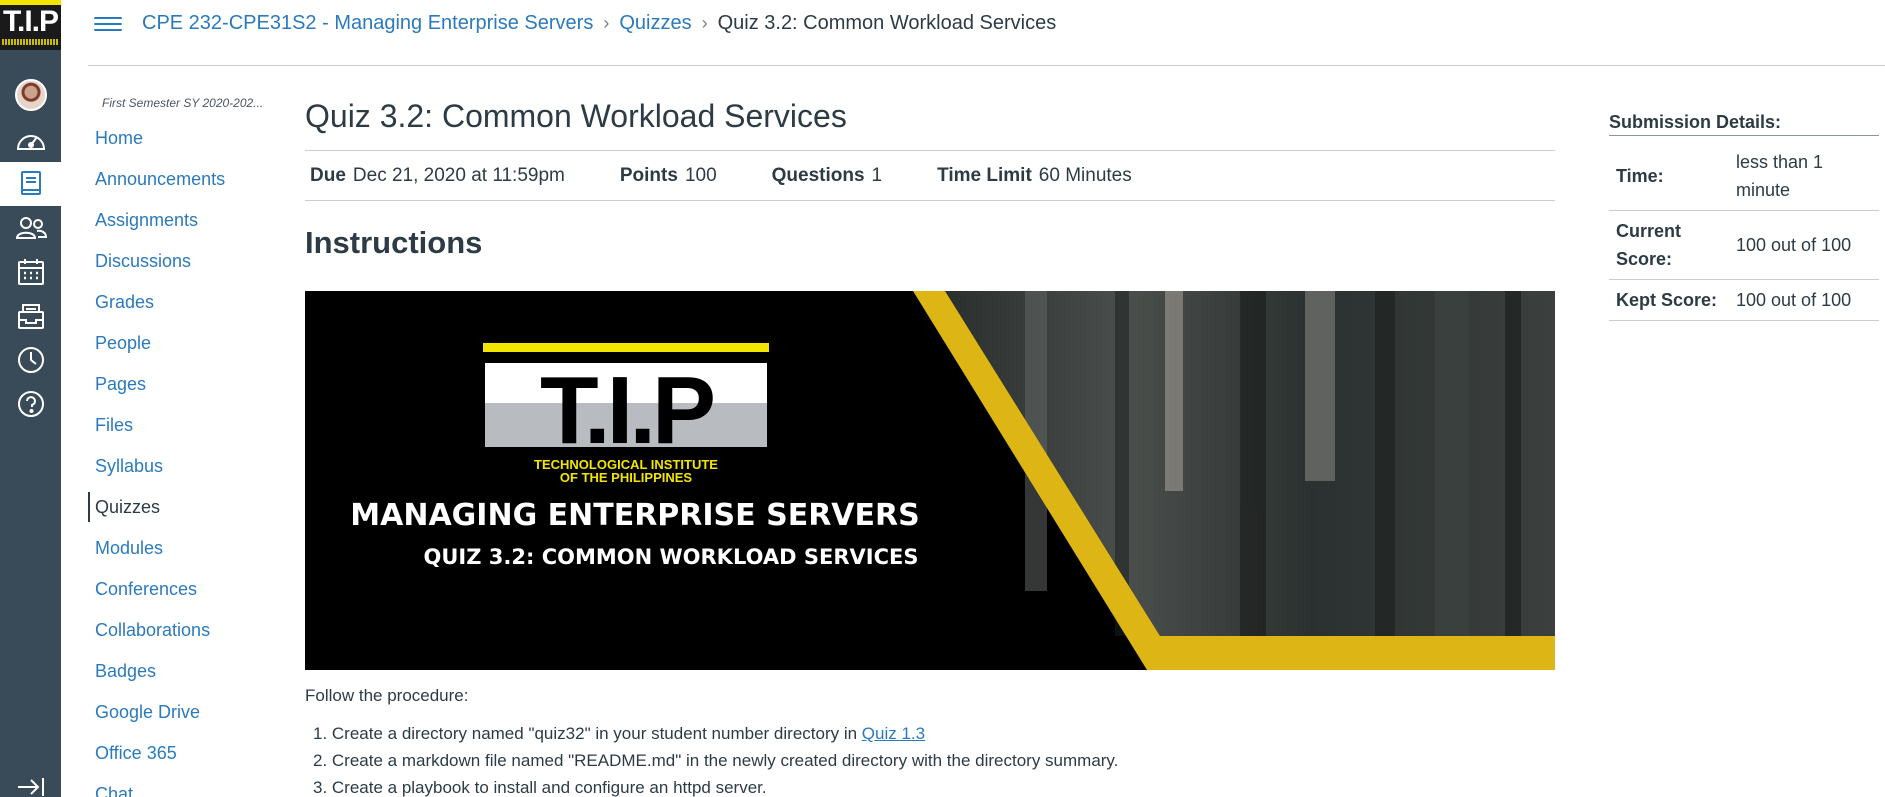 The height and width of the screenshot is (797, 1885). Describe the element at coordinates (877, 175) in the screenshot. I see `questions-value: 1` at that location.